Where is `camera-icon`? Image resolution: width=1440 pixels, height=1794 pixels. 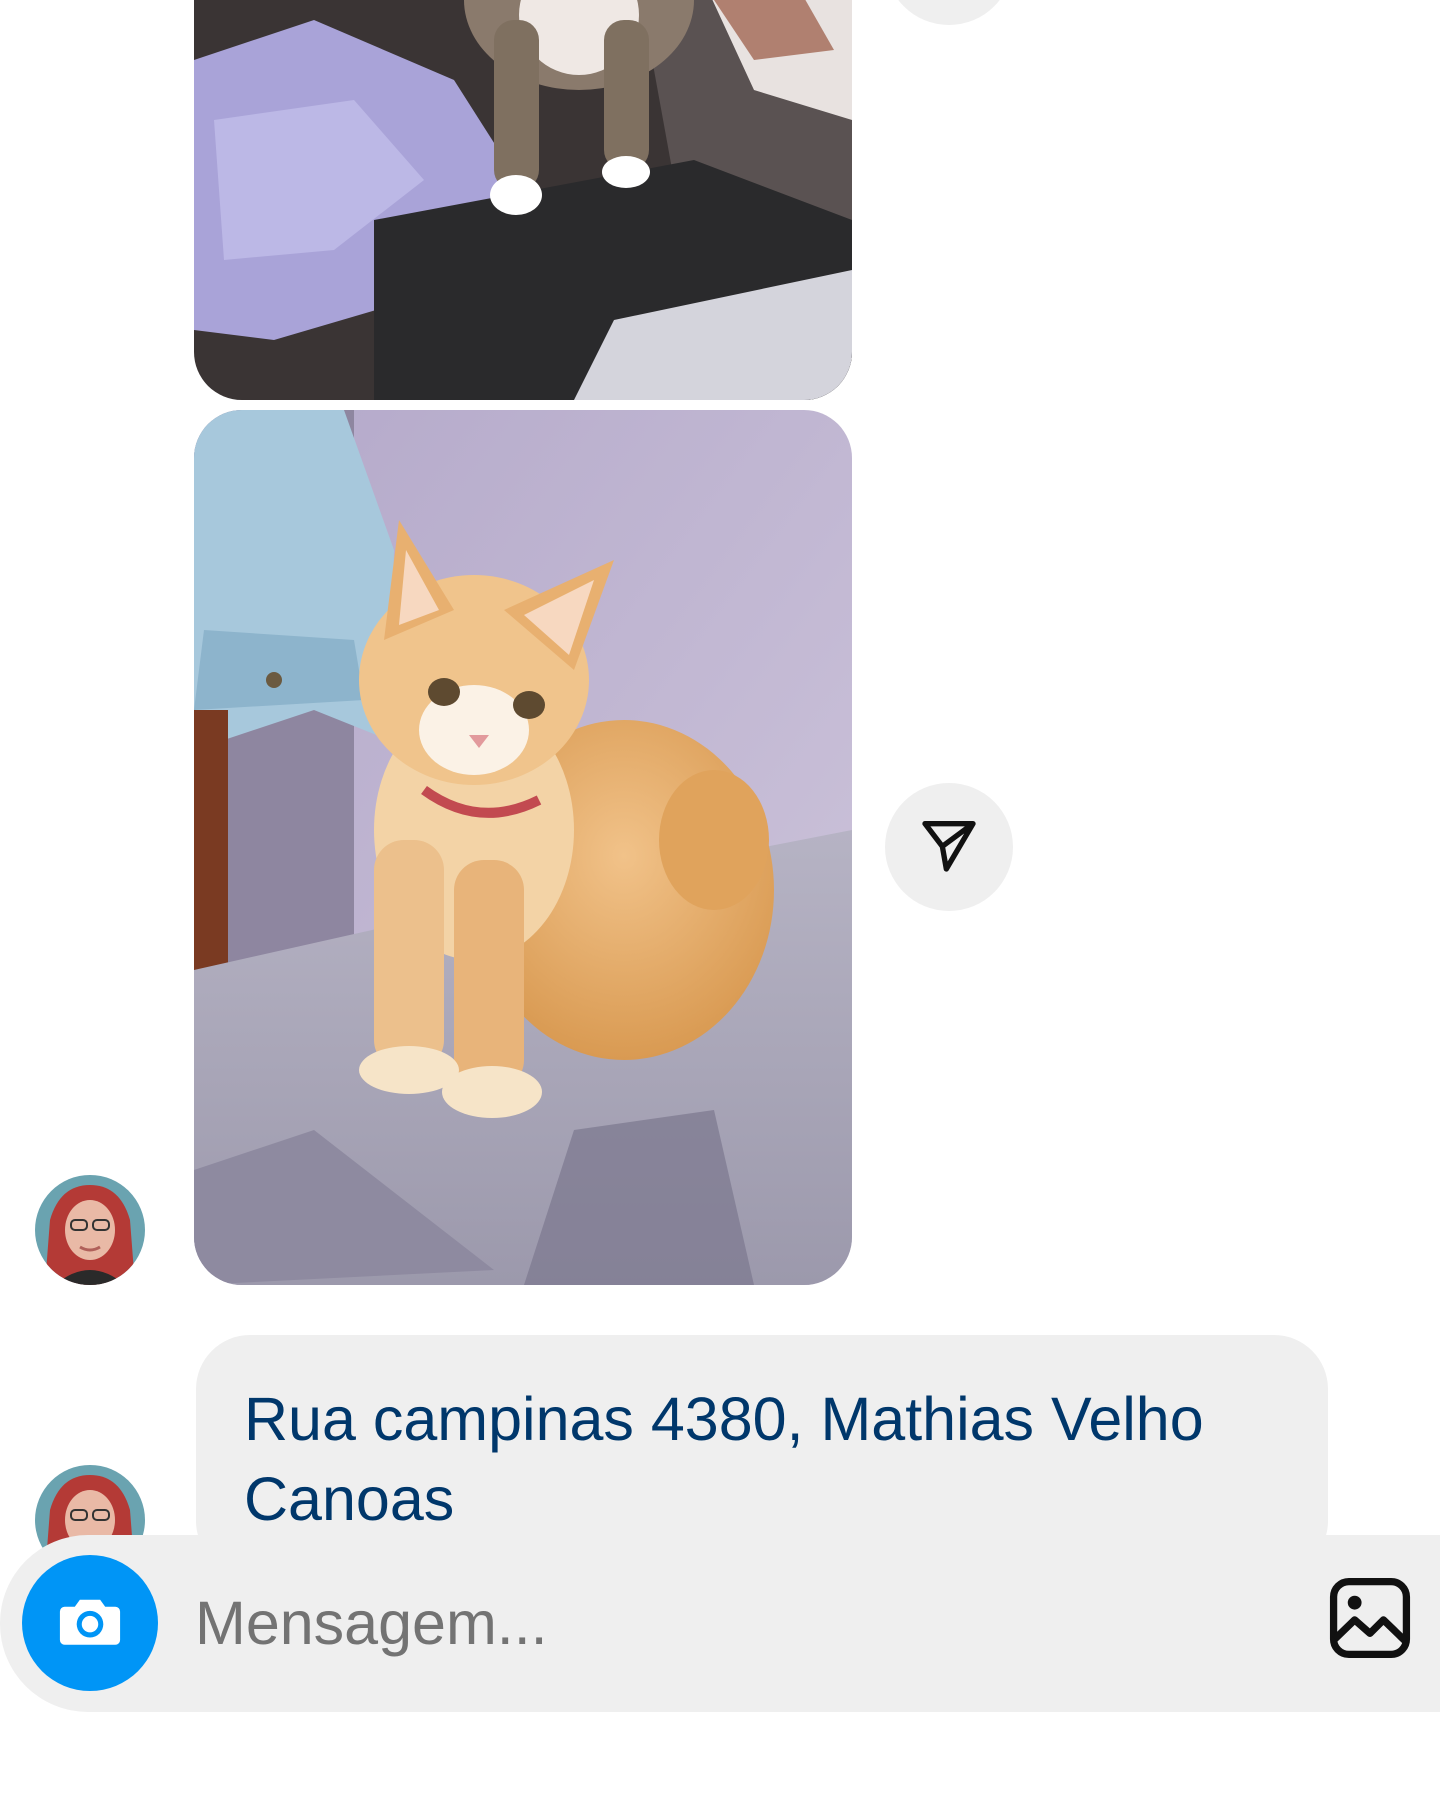
camera-icon is located at coordinates (90, 1623).